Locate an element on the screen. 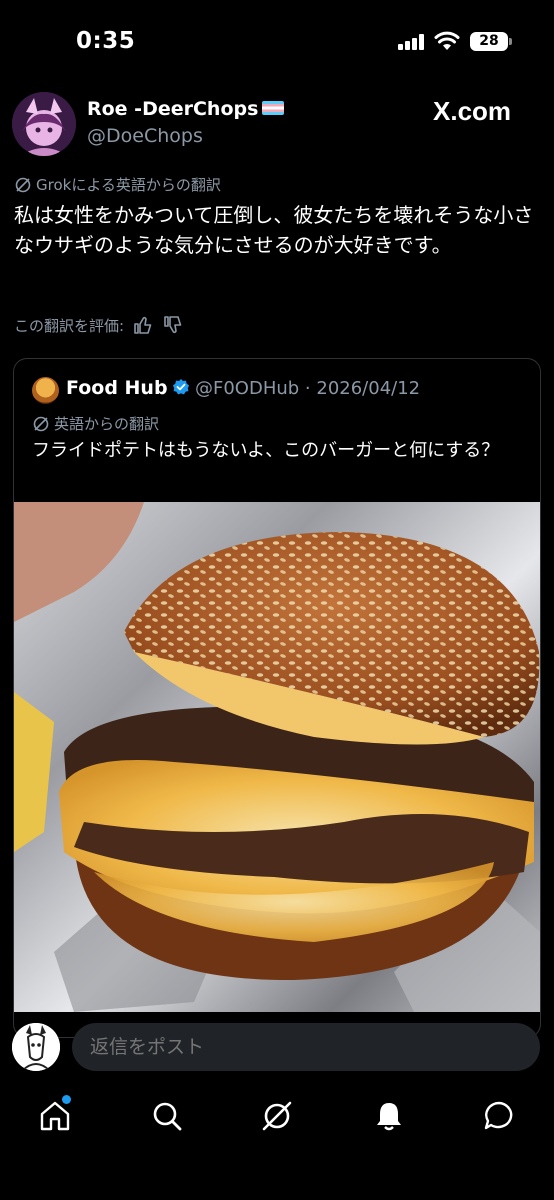  bottom-tab-bar is located at coordinates (277, 1120).